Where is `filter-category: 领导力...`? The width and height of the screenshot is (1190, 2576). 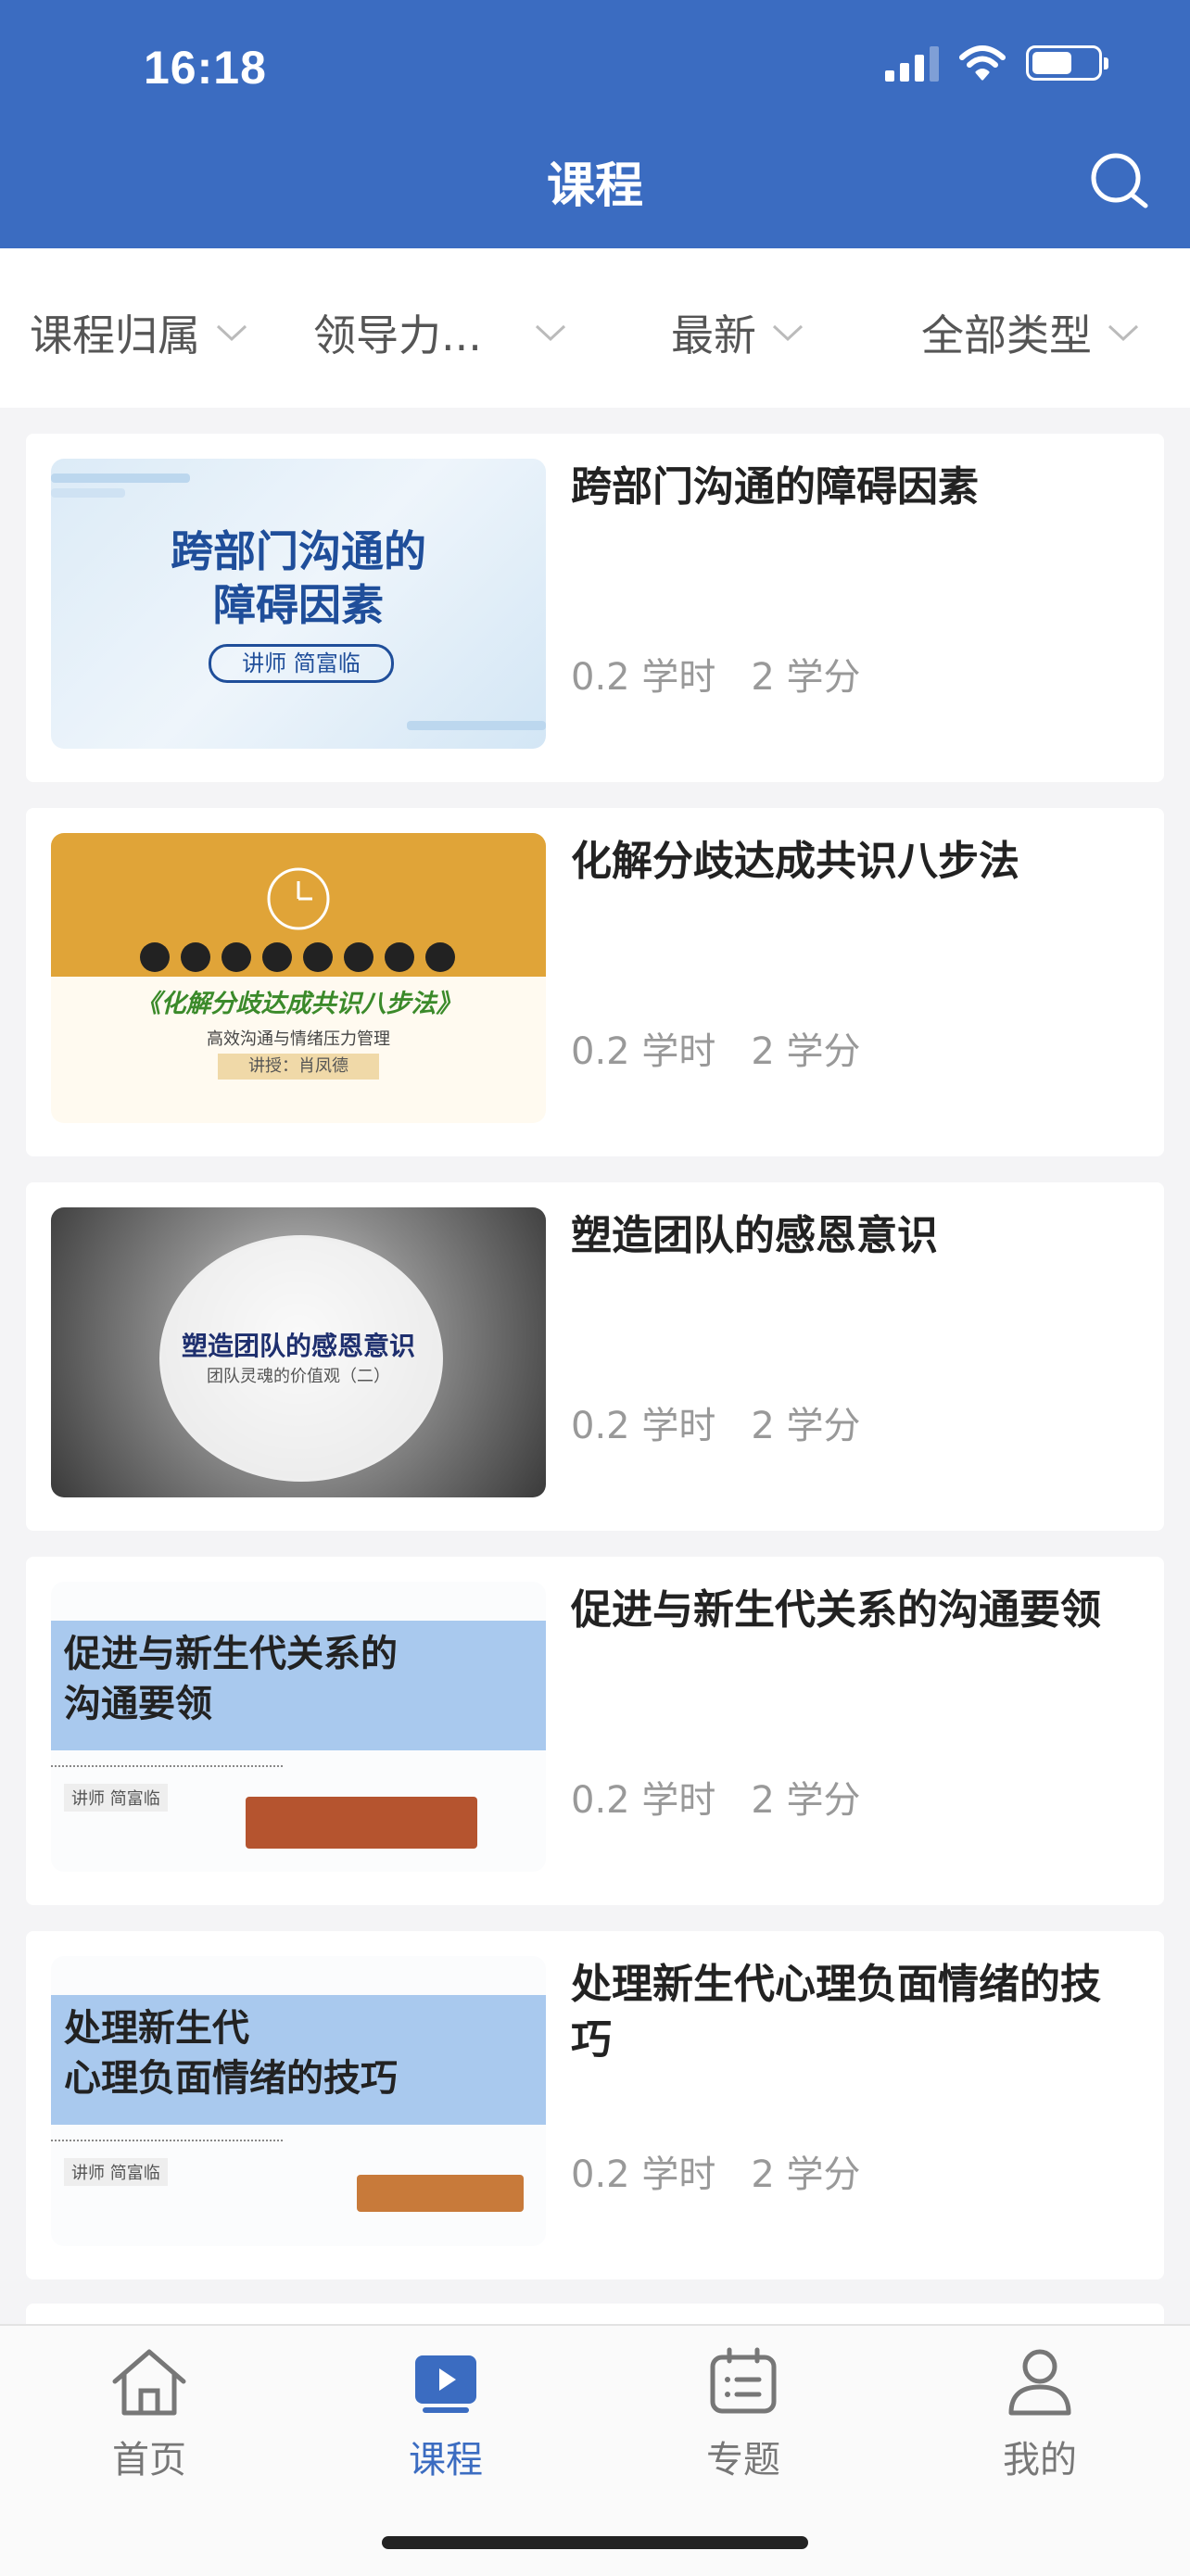 filter-category: 领导力... is located at coordinates (440, 332).